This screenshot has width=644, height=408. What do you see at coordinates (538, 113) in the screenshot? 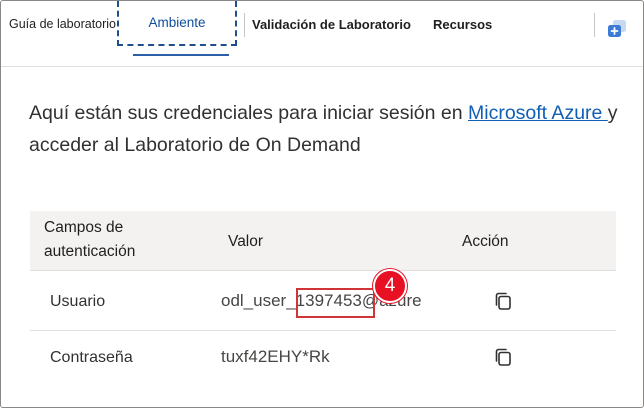
I see `microsoft-azure-link: Microsoft Azure` at bounding box center [538, 113].